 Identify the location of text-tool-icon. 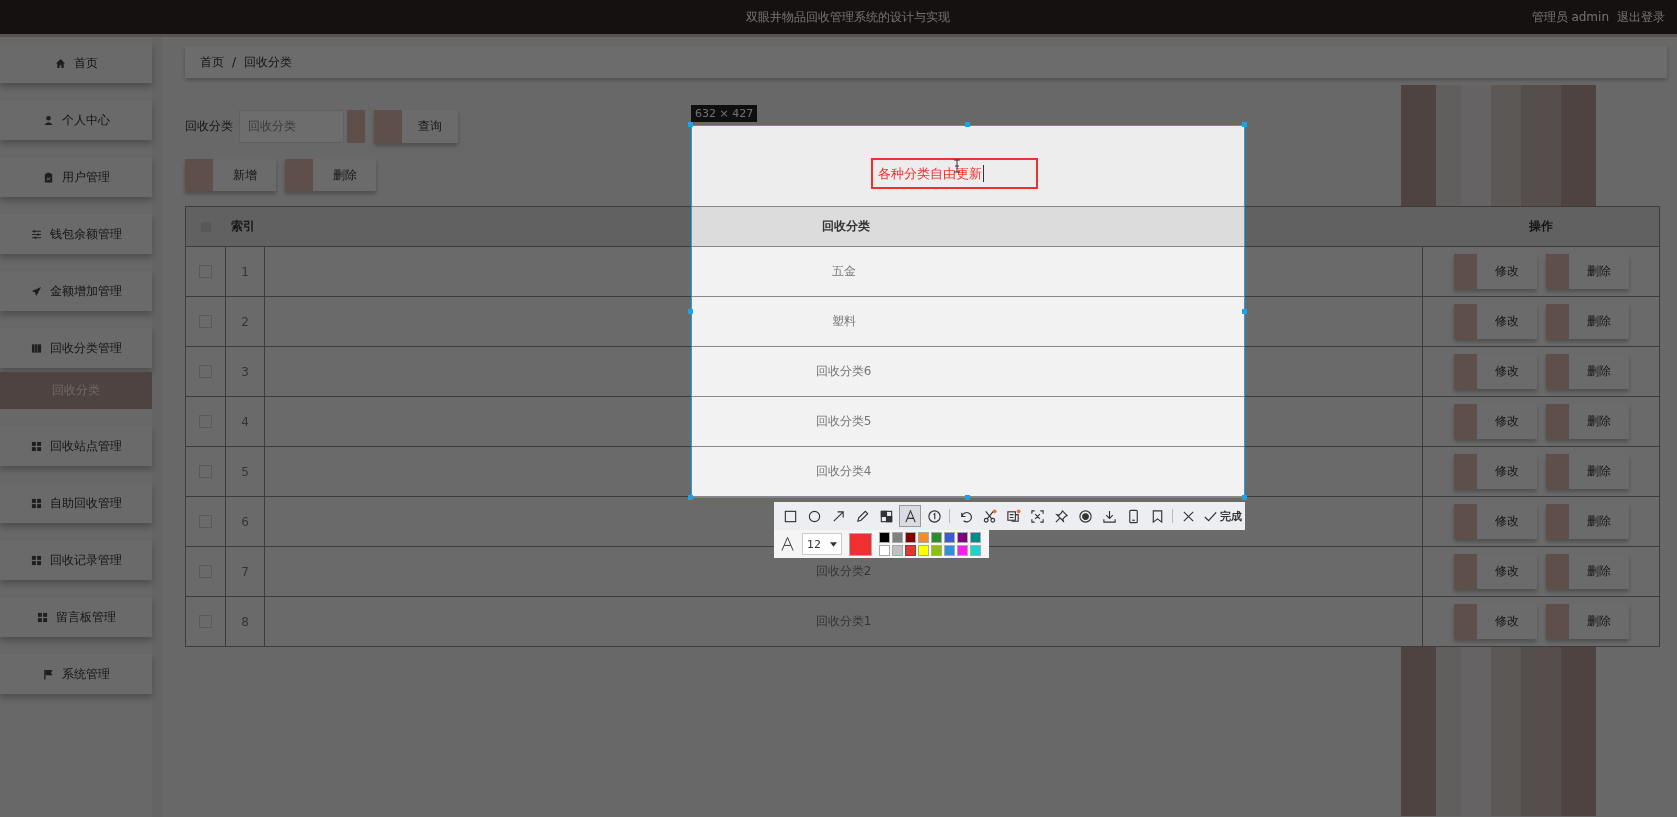
(910, 516).